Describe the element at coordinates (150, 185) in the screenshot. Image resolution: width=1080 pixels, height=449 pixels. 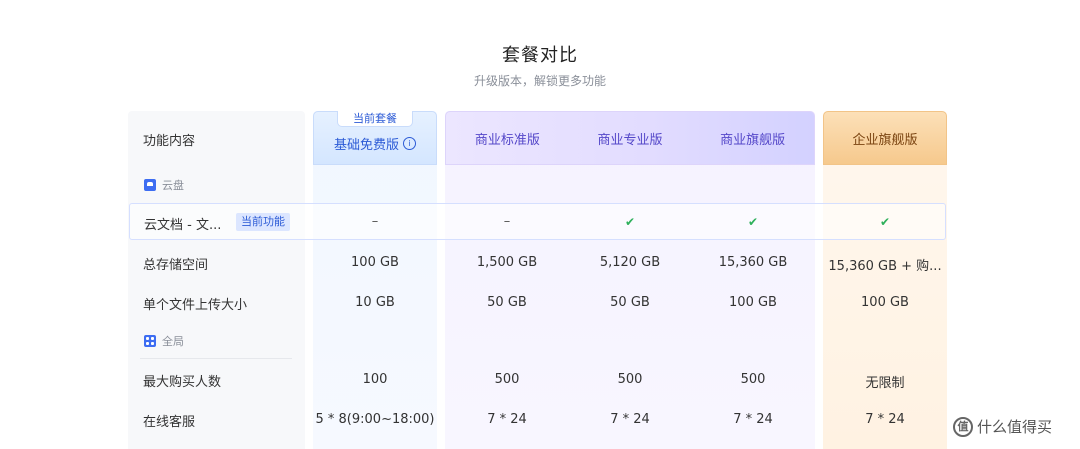
I see `cloud-drive-icon` at that location.